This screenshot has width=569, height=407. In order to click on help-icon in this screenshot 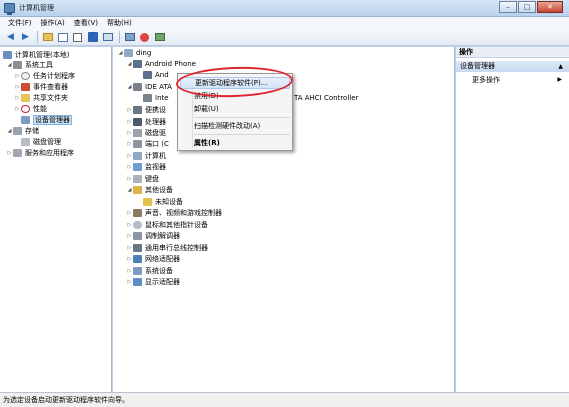, I will do `click(92, 37)`.